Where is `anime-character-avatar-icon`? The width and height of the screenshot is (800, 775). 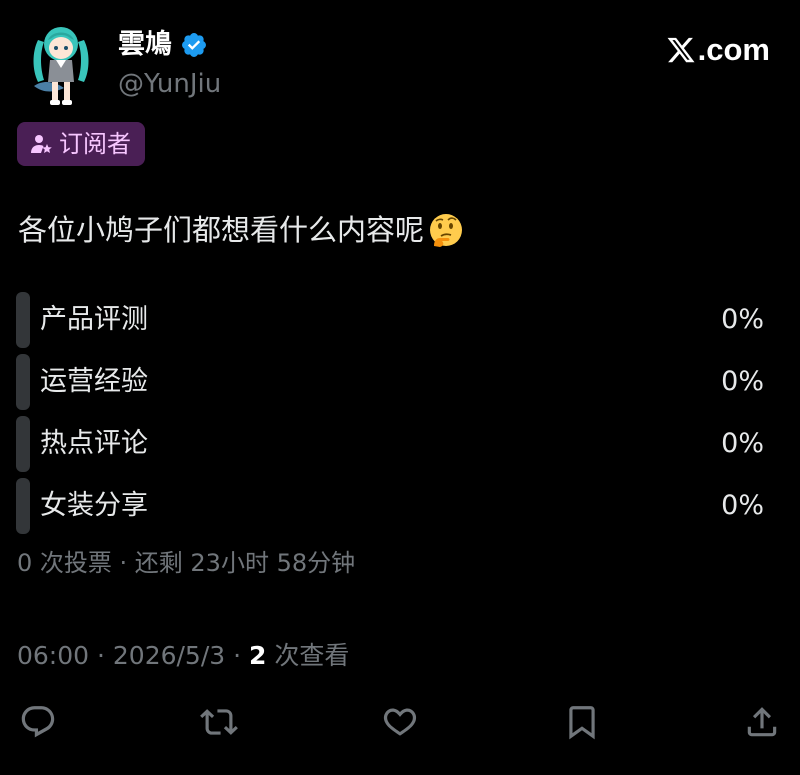 anime-character-avatar-icon is located at coordinates (61, 66).